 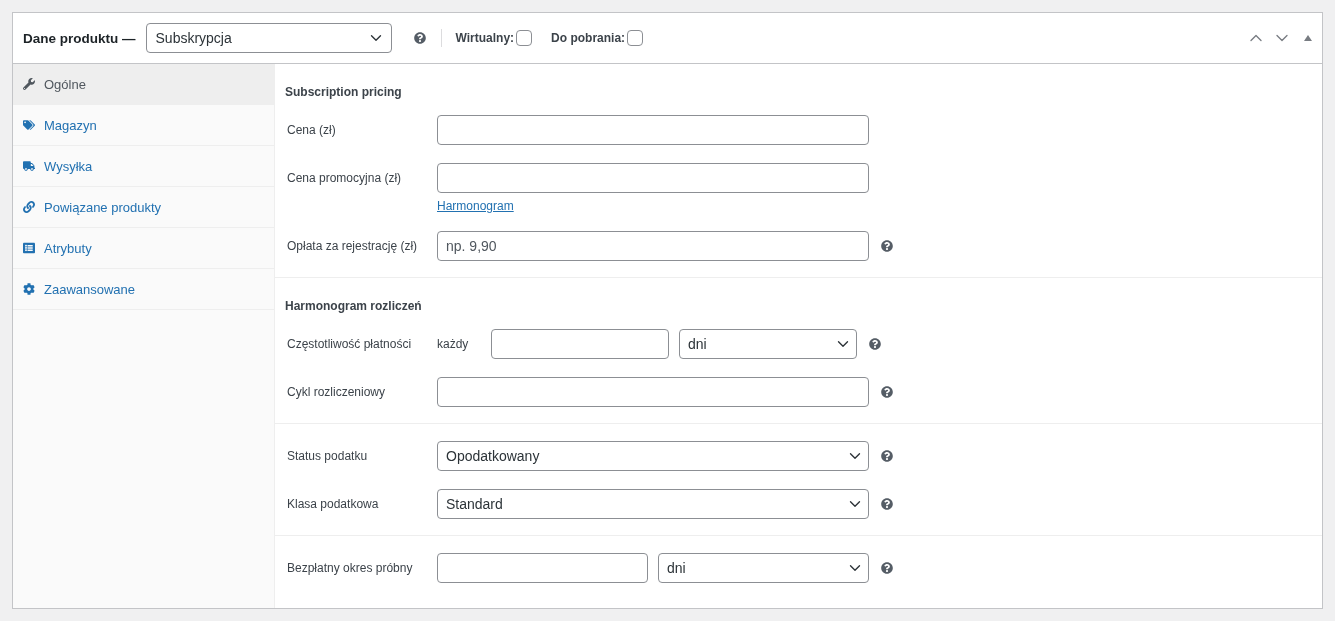 What do you see at coordinates (333, 503) in the screenshot?
I see `field-label: Klasa podatkowa` at bounding box center [333, 503].